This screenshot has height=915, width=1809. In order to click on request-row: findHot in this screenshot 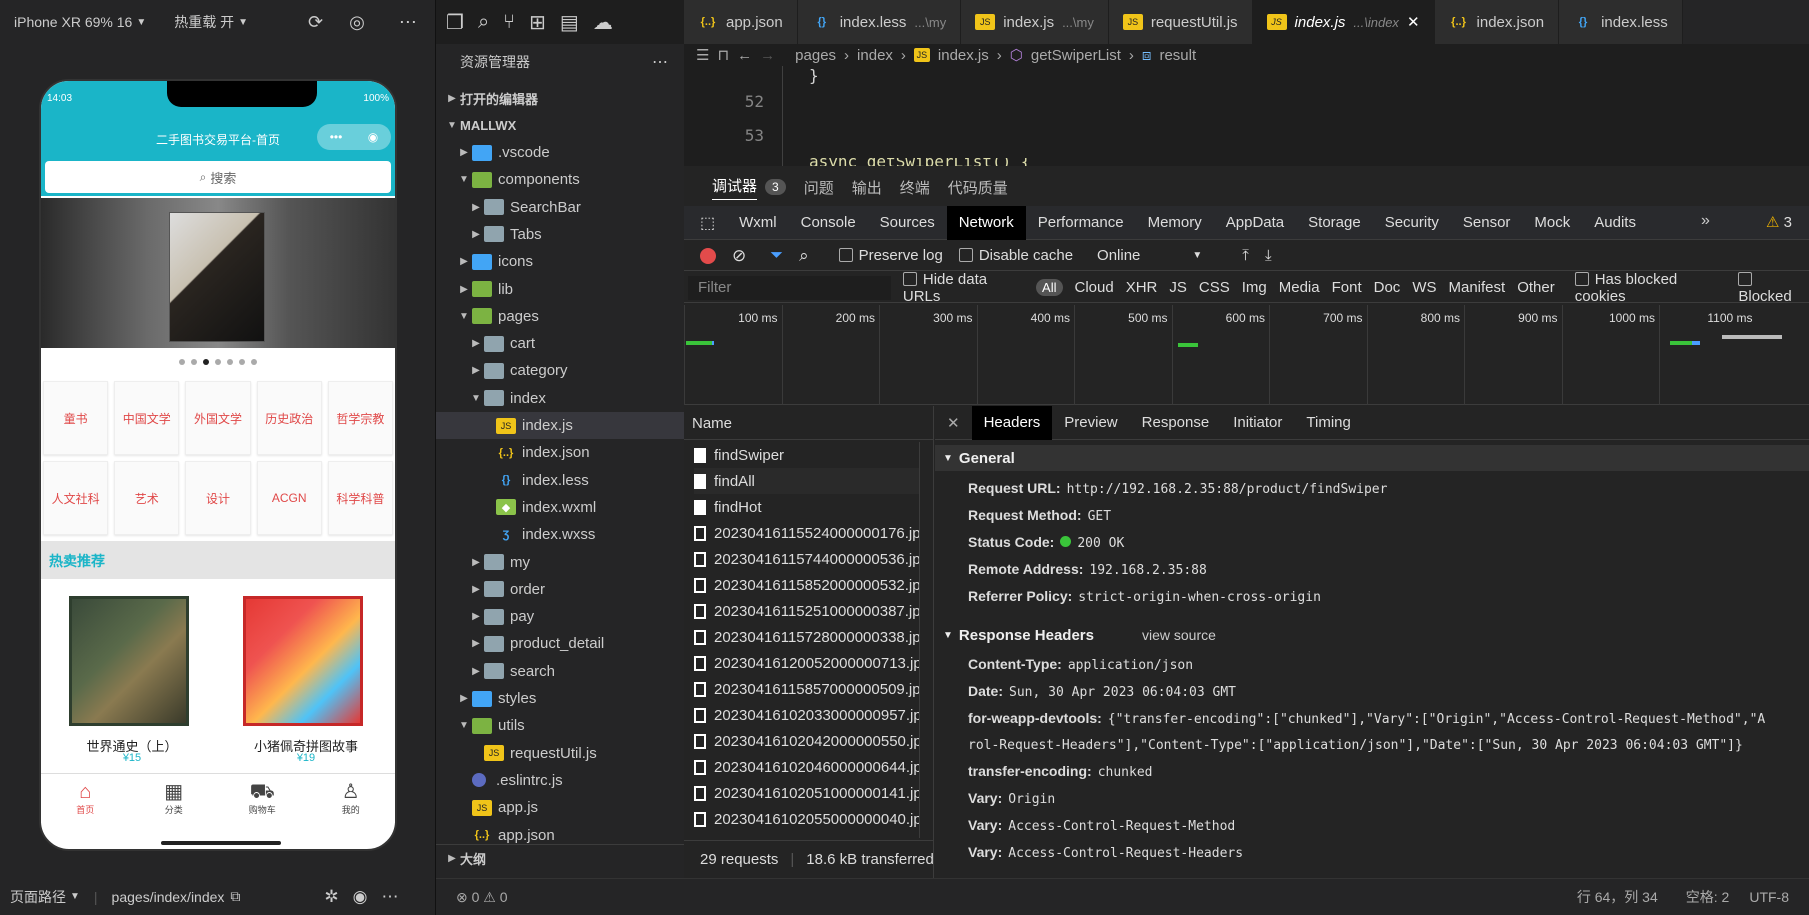, I will do `click(806, 507)`.